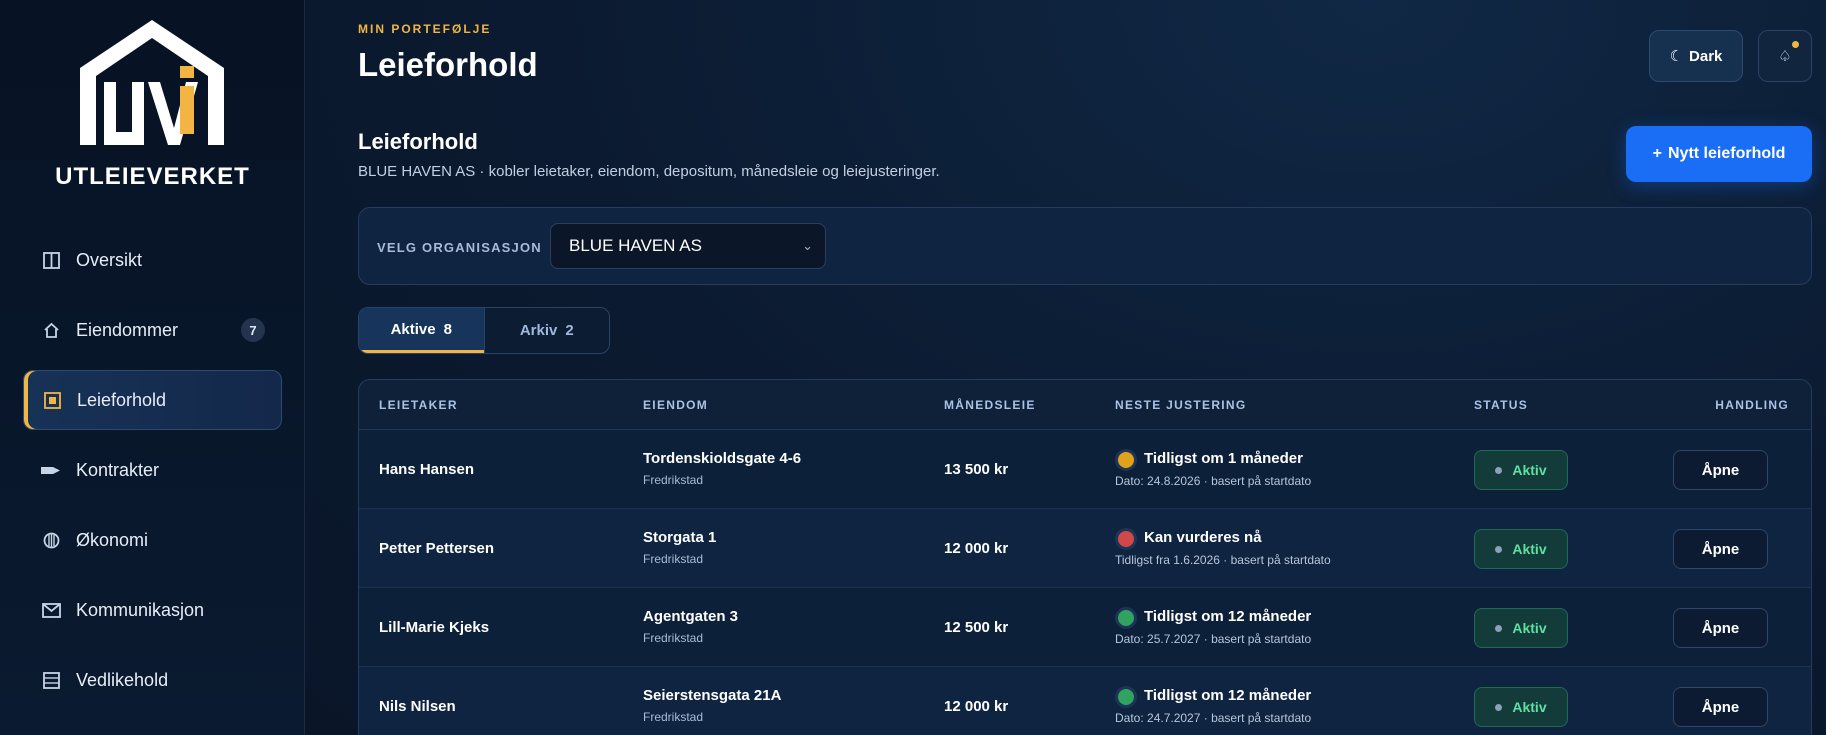 Image resolution: width=1826 pixels, height=735 pixels. What do you see at coordinates (427, 469) in the screenshot?
I see `tenant-name: Hans Hansen` at bounding box center [427, 469].